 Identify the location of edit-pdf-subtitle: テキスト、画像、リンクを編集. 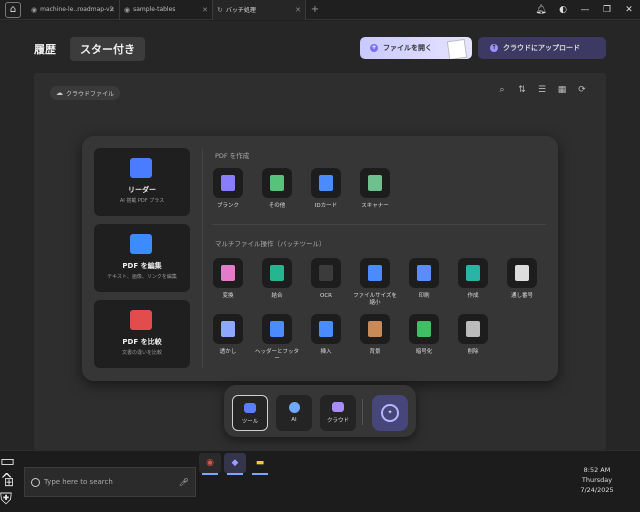
(142, 277).